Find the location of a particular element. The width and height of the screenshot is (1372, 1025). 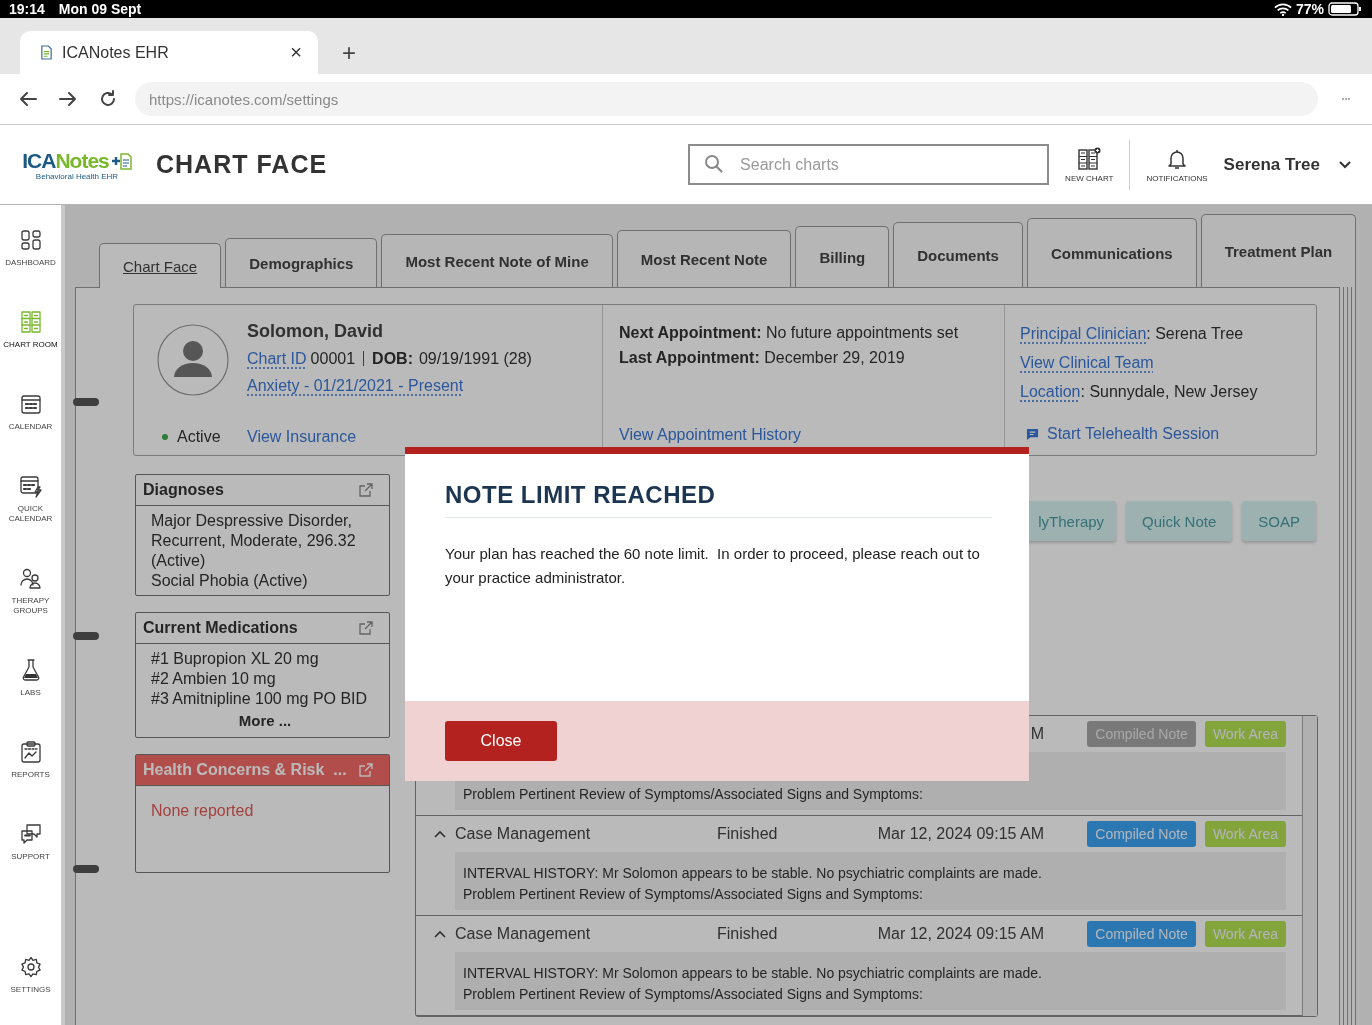

logo-tagline: Behavioral Health EHR is located at coordinates (77, 176).